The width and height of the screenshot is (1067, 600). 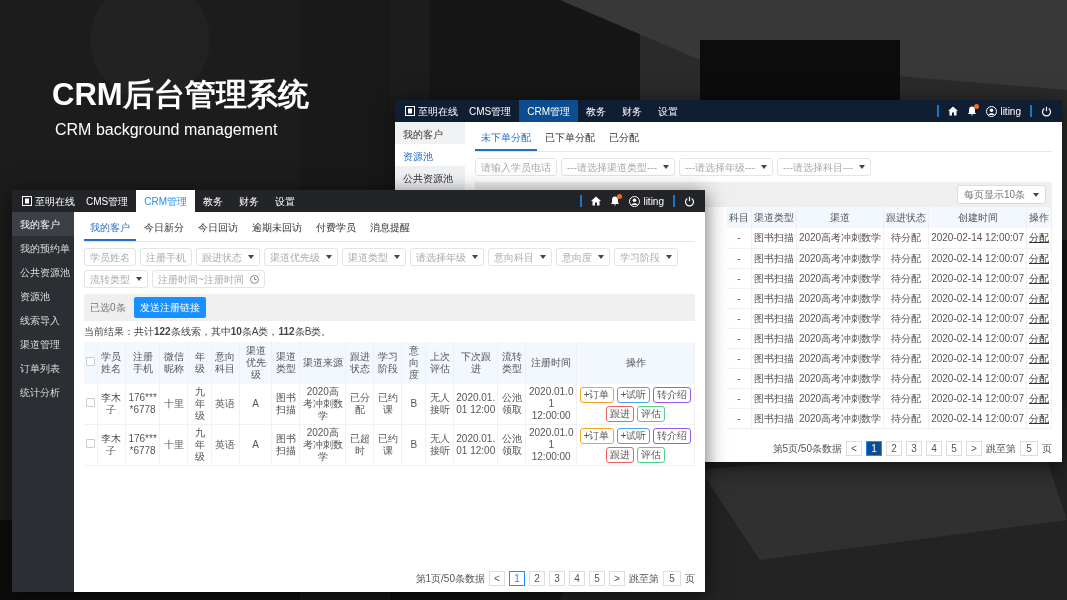 I want to click on tab: 已下单分配, so click(x=570, y=138).